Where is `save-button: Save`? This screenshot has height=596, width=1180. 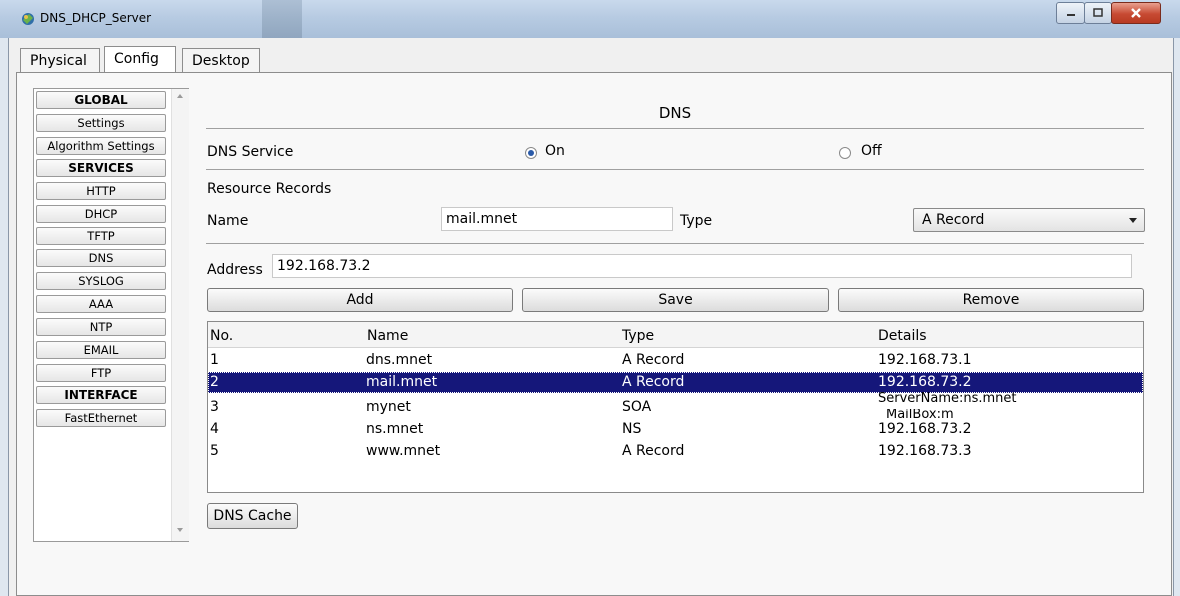 save-button: Save is located at coordinates (675, 300).